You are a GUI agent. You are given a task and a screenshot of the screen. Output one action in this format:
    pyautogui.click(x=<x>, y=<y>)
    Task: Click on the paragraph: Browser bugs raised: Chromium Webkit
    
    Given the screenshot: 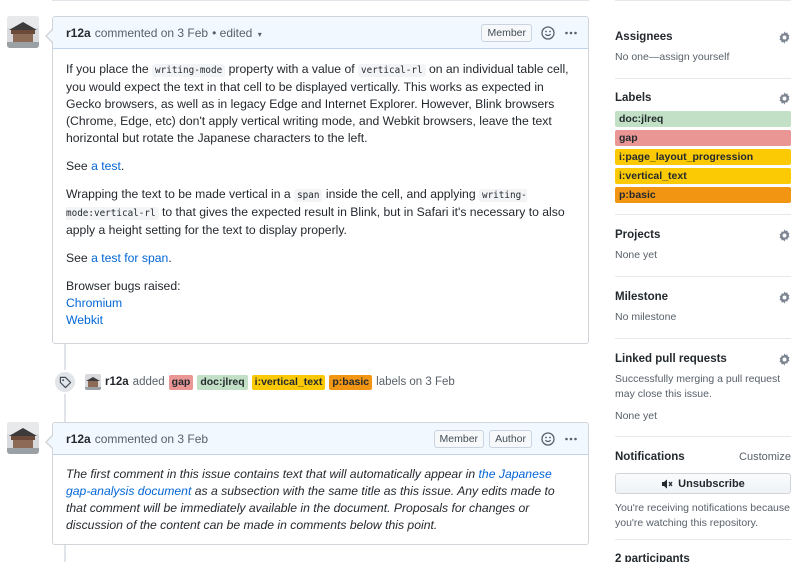 What is the action you would take?
    pyautogui.click(x=123, y=303)
    